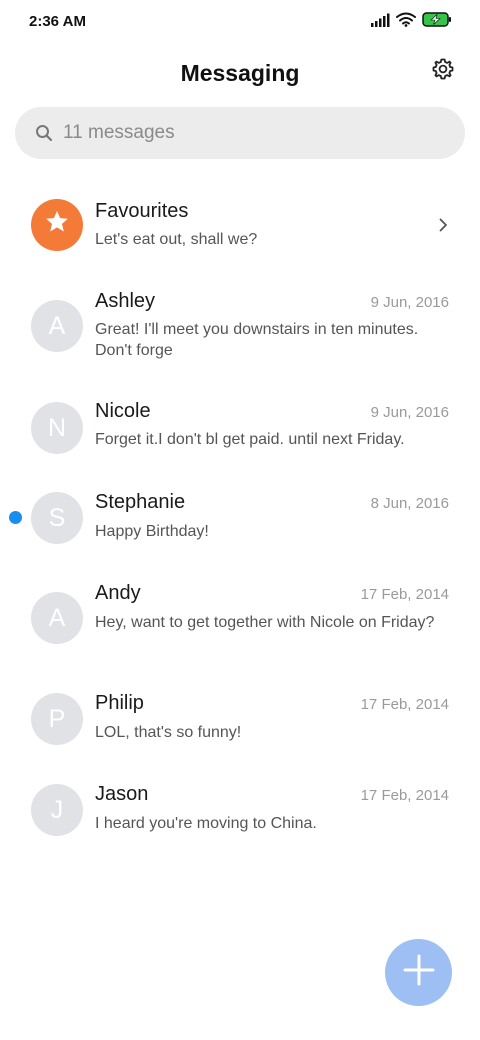 This screenshot has height=1040, width=480. What do you see at coordinates (125, 301) in the screenshot?
I see `conversation-name: Ashley` at bounding box center [125, 301].